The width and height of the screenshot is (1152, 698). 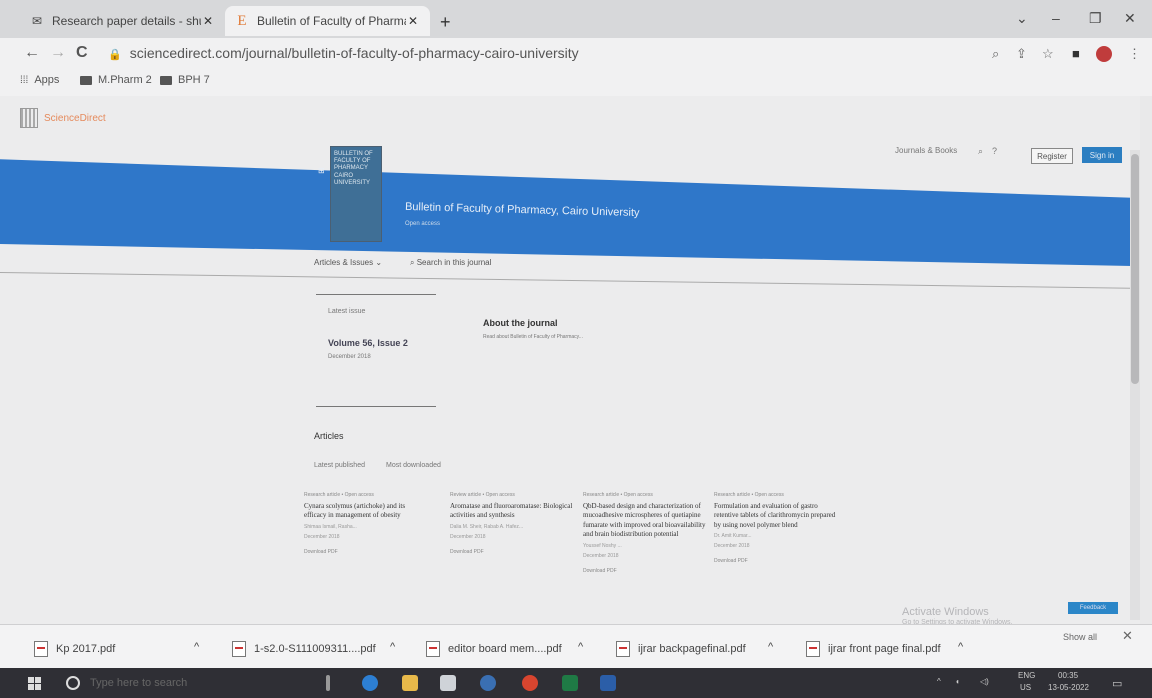 What do you see at coordinates (1080, 637) in the screenshot?
I see `show-all-button: Show all` at bounding box center [1080, 637].